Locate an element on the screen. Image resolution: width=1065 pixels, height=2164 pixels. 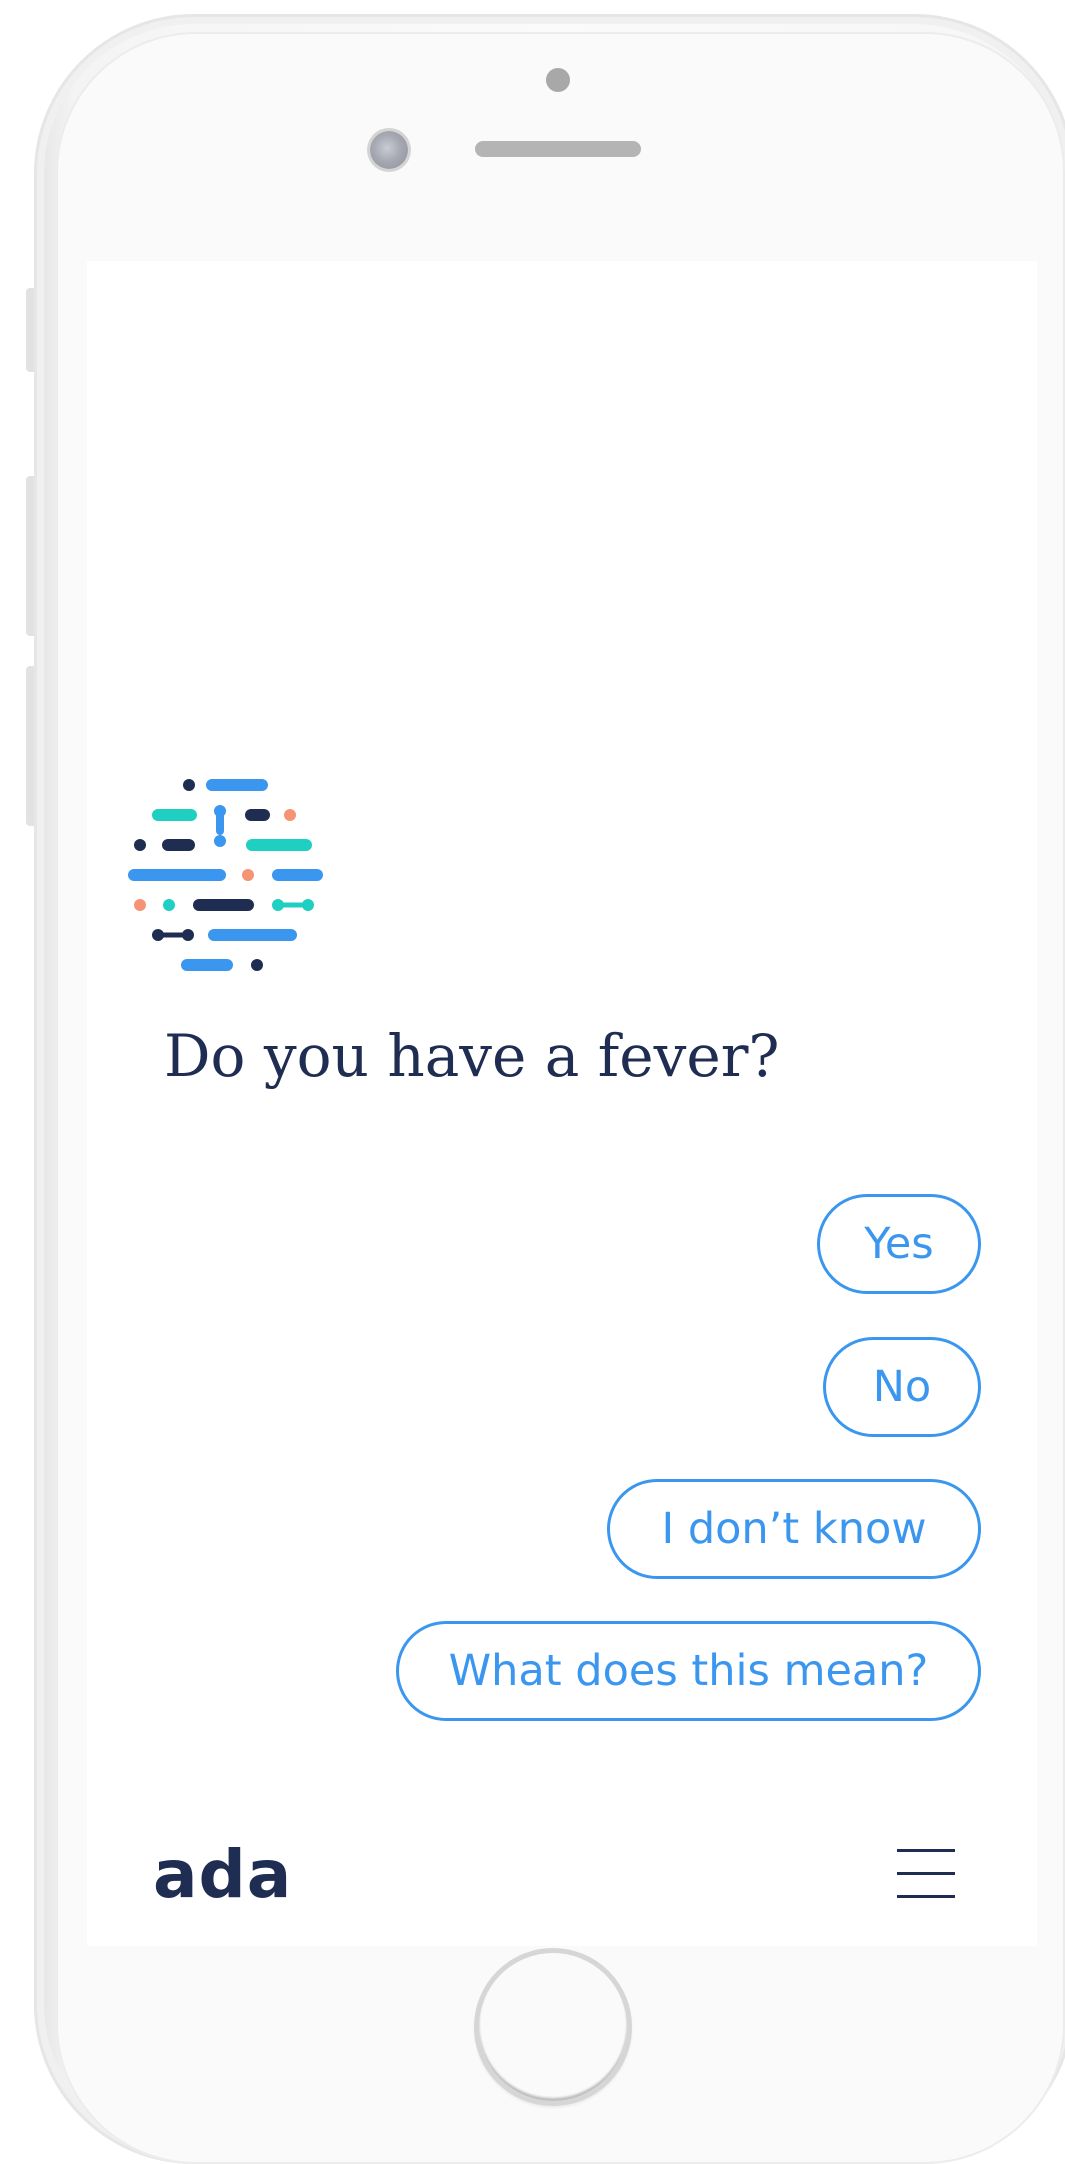
ada-dot-logo-icon is located at coordinates (225, 875).